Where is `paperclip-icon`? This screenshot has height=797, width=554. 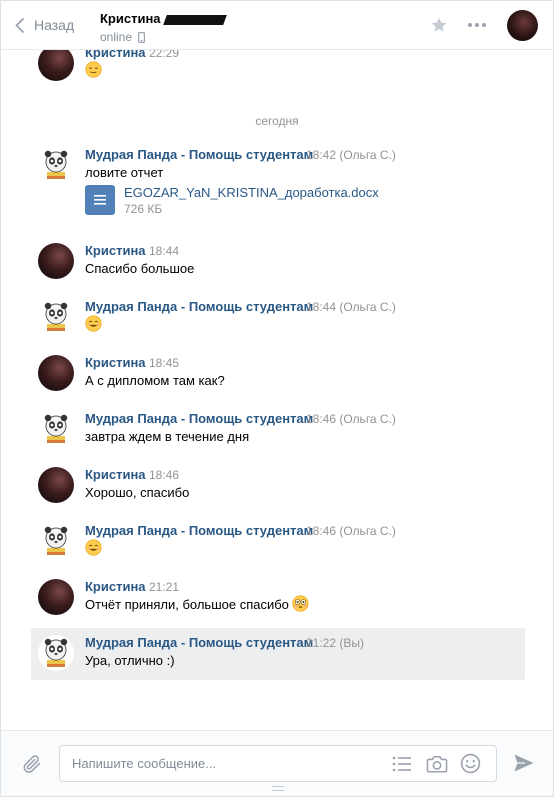 paperclip-icon is located at coordinates (32, 764).